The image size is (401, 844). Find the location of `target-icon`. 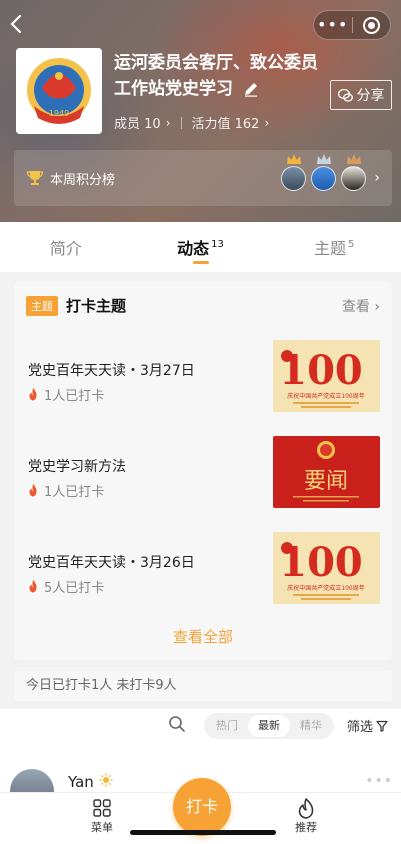

target-icon is located at coordinates (371, 25).